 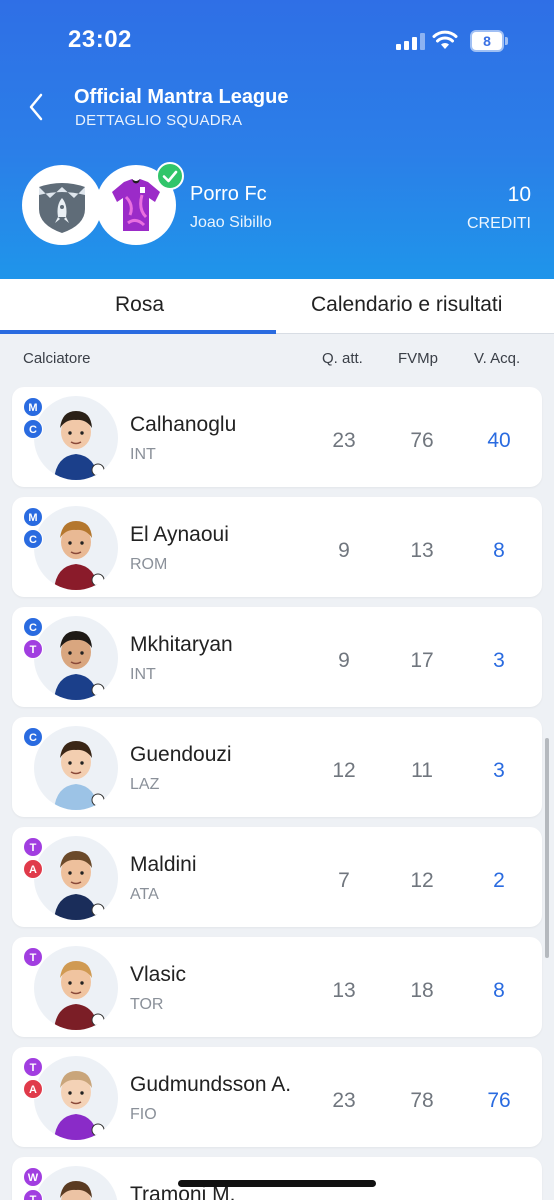 What do you see at coordinates (145, 784) in the screenshot?
I see `player-team: LAZ` at bounding box center [145, 784].